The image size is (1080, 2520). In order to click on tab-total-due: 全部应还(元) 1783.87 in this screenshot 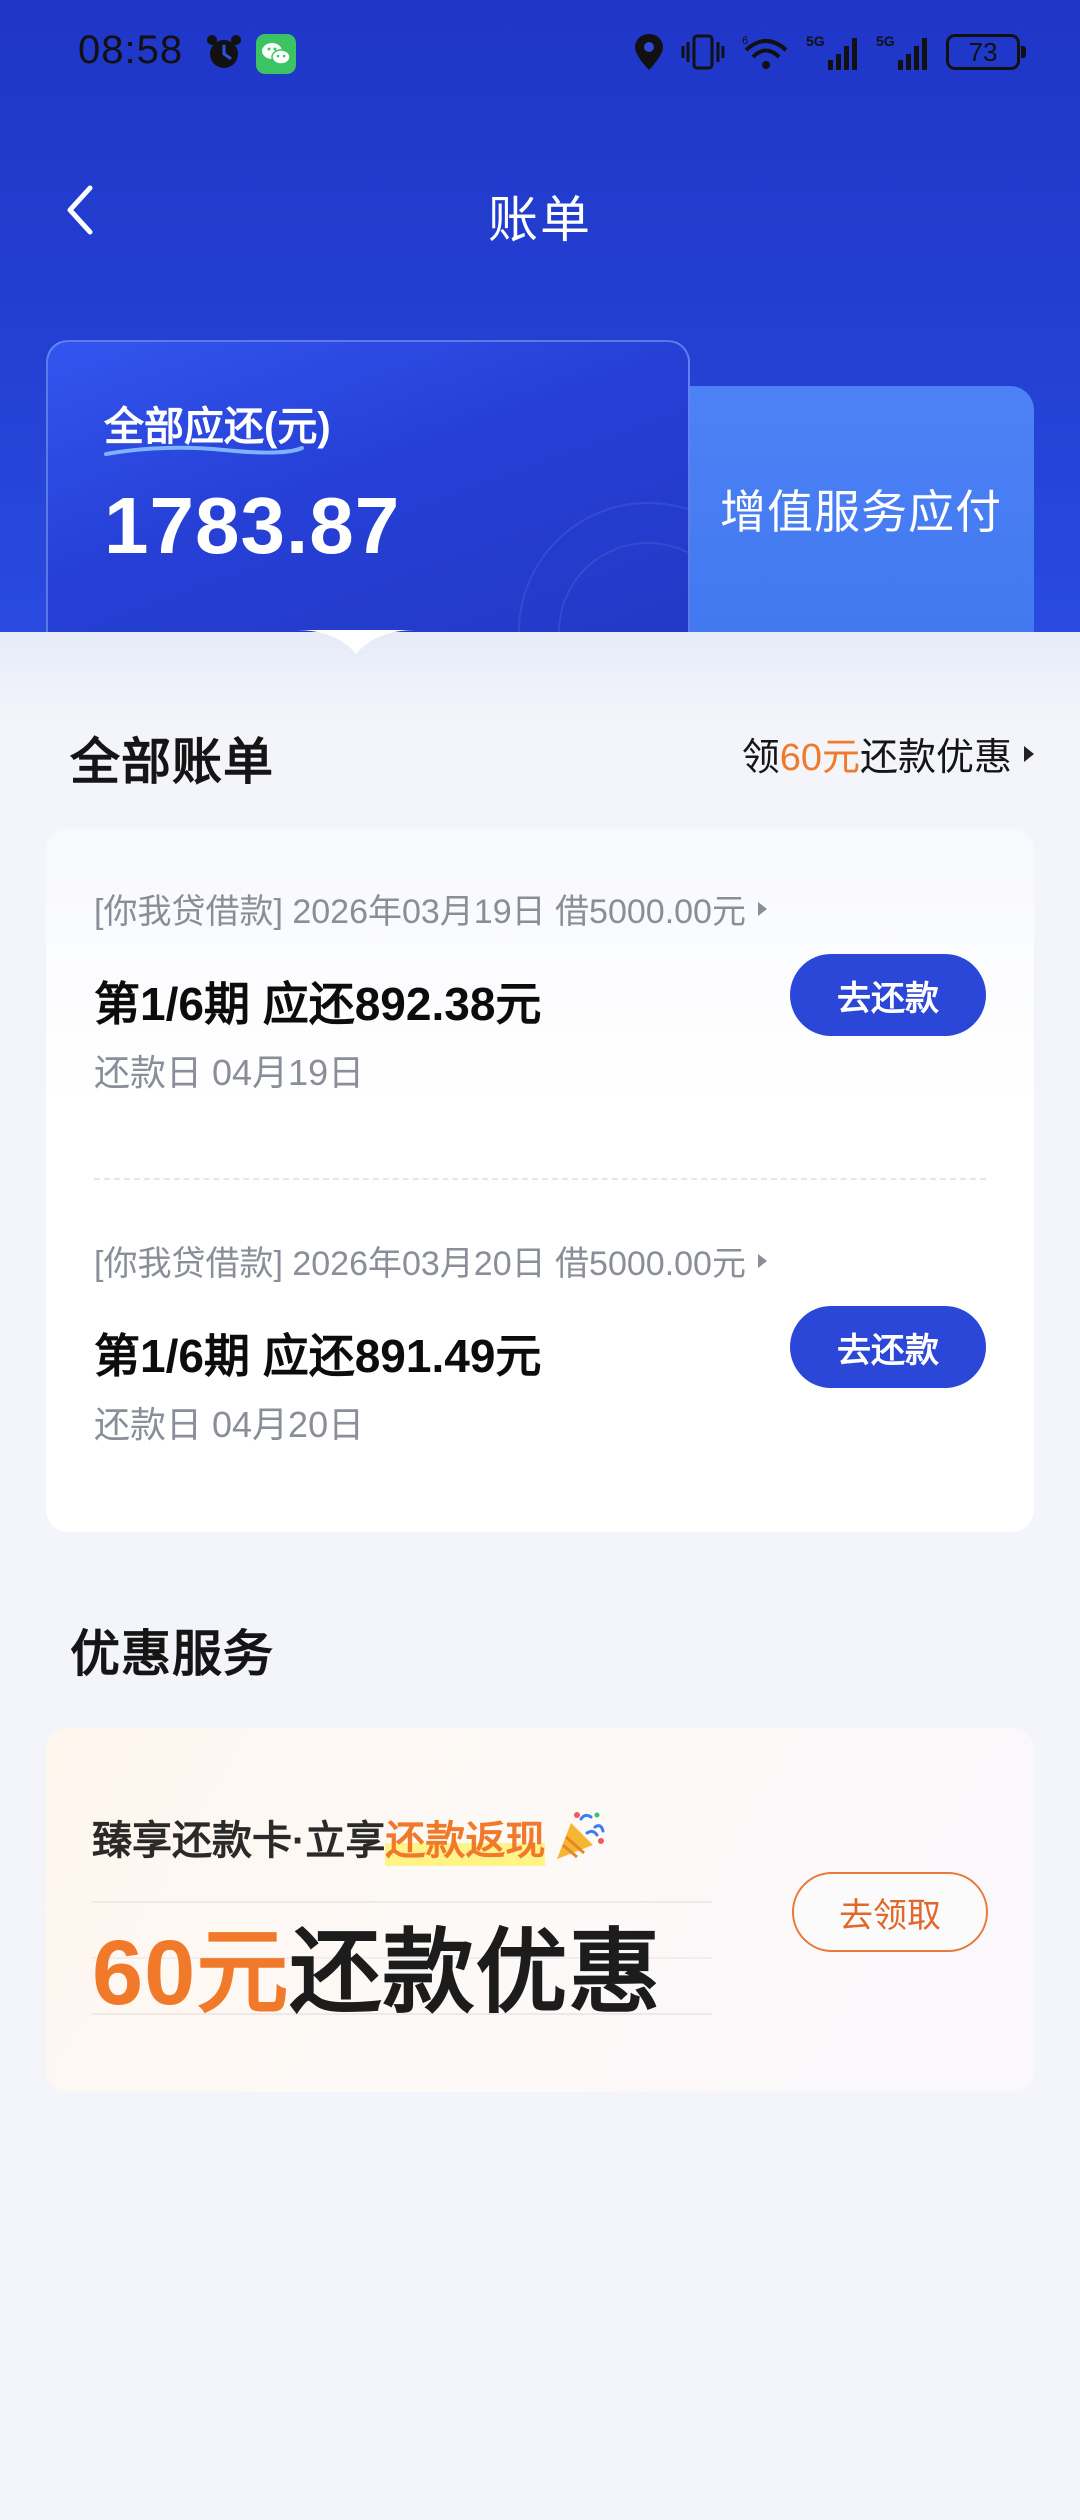, I will do `click(368, 490)`.